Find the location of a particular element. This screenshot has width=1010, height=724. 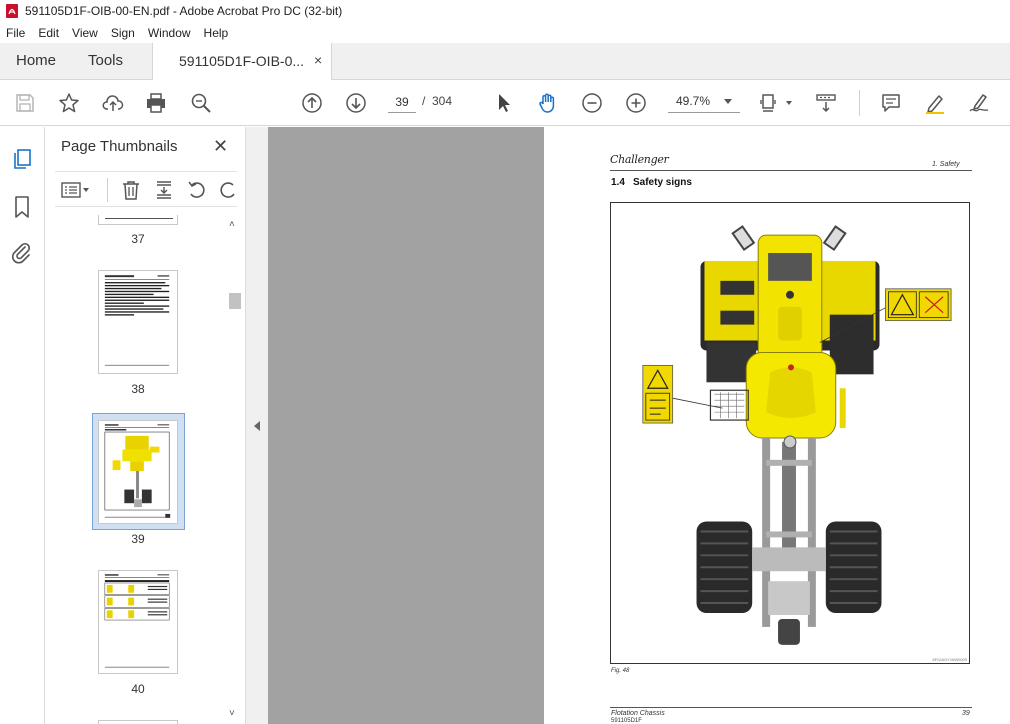

page-up-icon is located at coordinates (312, 103).